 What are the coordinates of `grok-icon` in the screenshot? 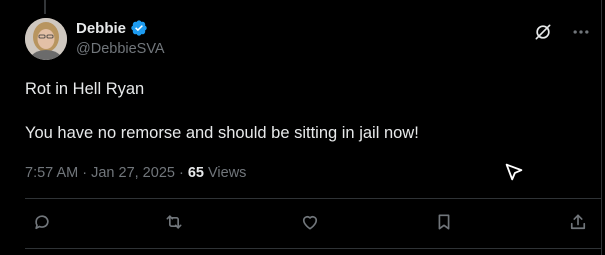 It's located at (543, 32).